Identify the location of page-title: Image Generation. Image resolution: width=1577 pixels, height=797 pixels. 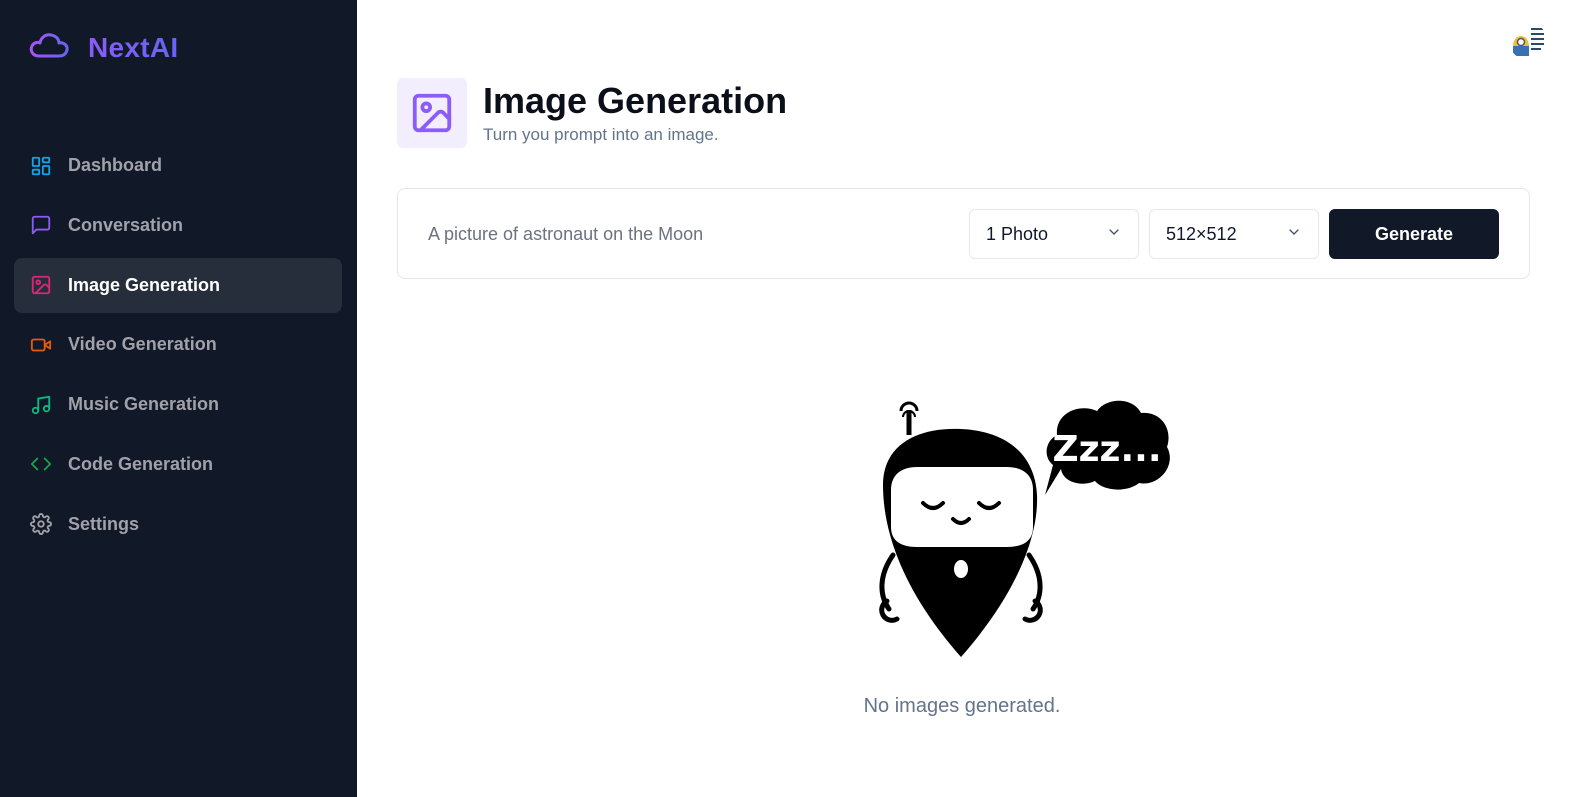
(635, 100).